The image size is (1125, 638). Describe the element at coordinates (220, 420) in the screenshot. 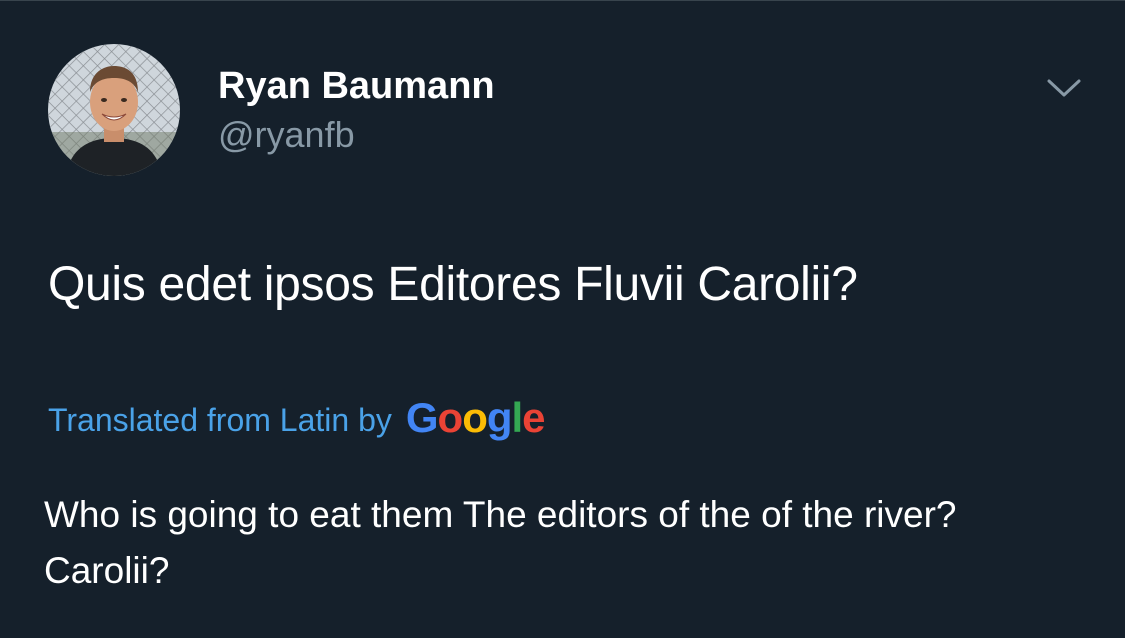

I see `translated-from-label: Translated from Latin by` at that location.